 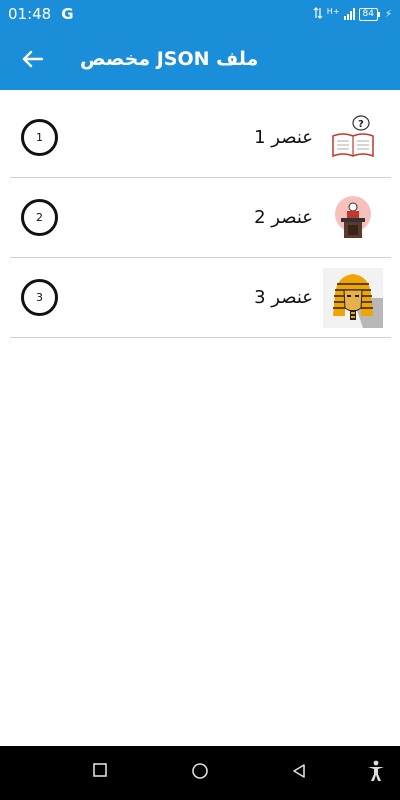 I want to click on book-question-icon: ?, so click(x=353, y=138).